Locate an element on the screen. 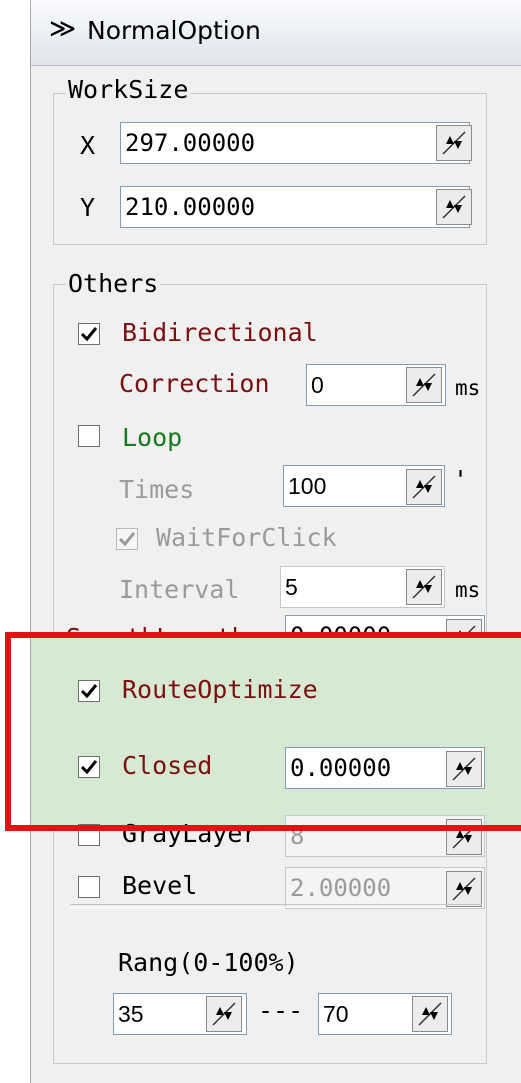  rang-min-spinner is located at coordinates (224, 1014).